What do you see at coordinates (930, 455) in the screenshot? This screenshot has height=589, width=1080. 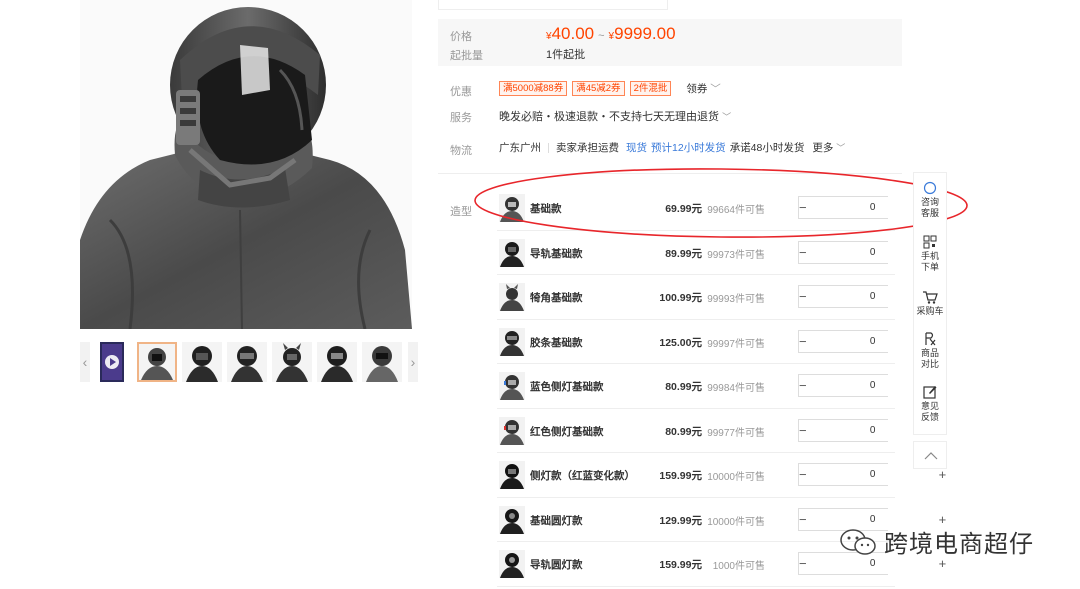 I see `back-to-top-button` at bounding box center [930, 455].